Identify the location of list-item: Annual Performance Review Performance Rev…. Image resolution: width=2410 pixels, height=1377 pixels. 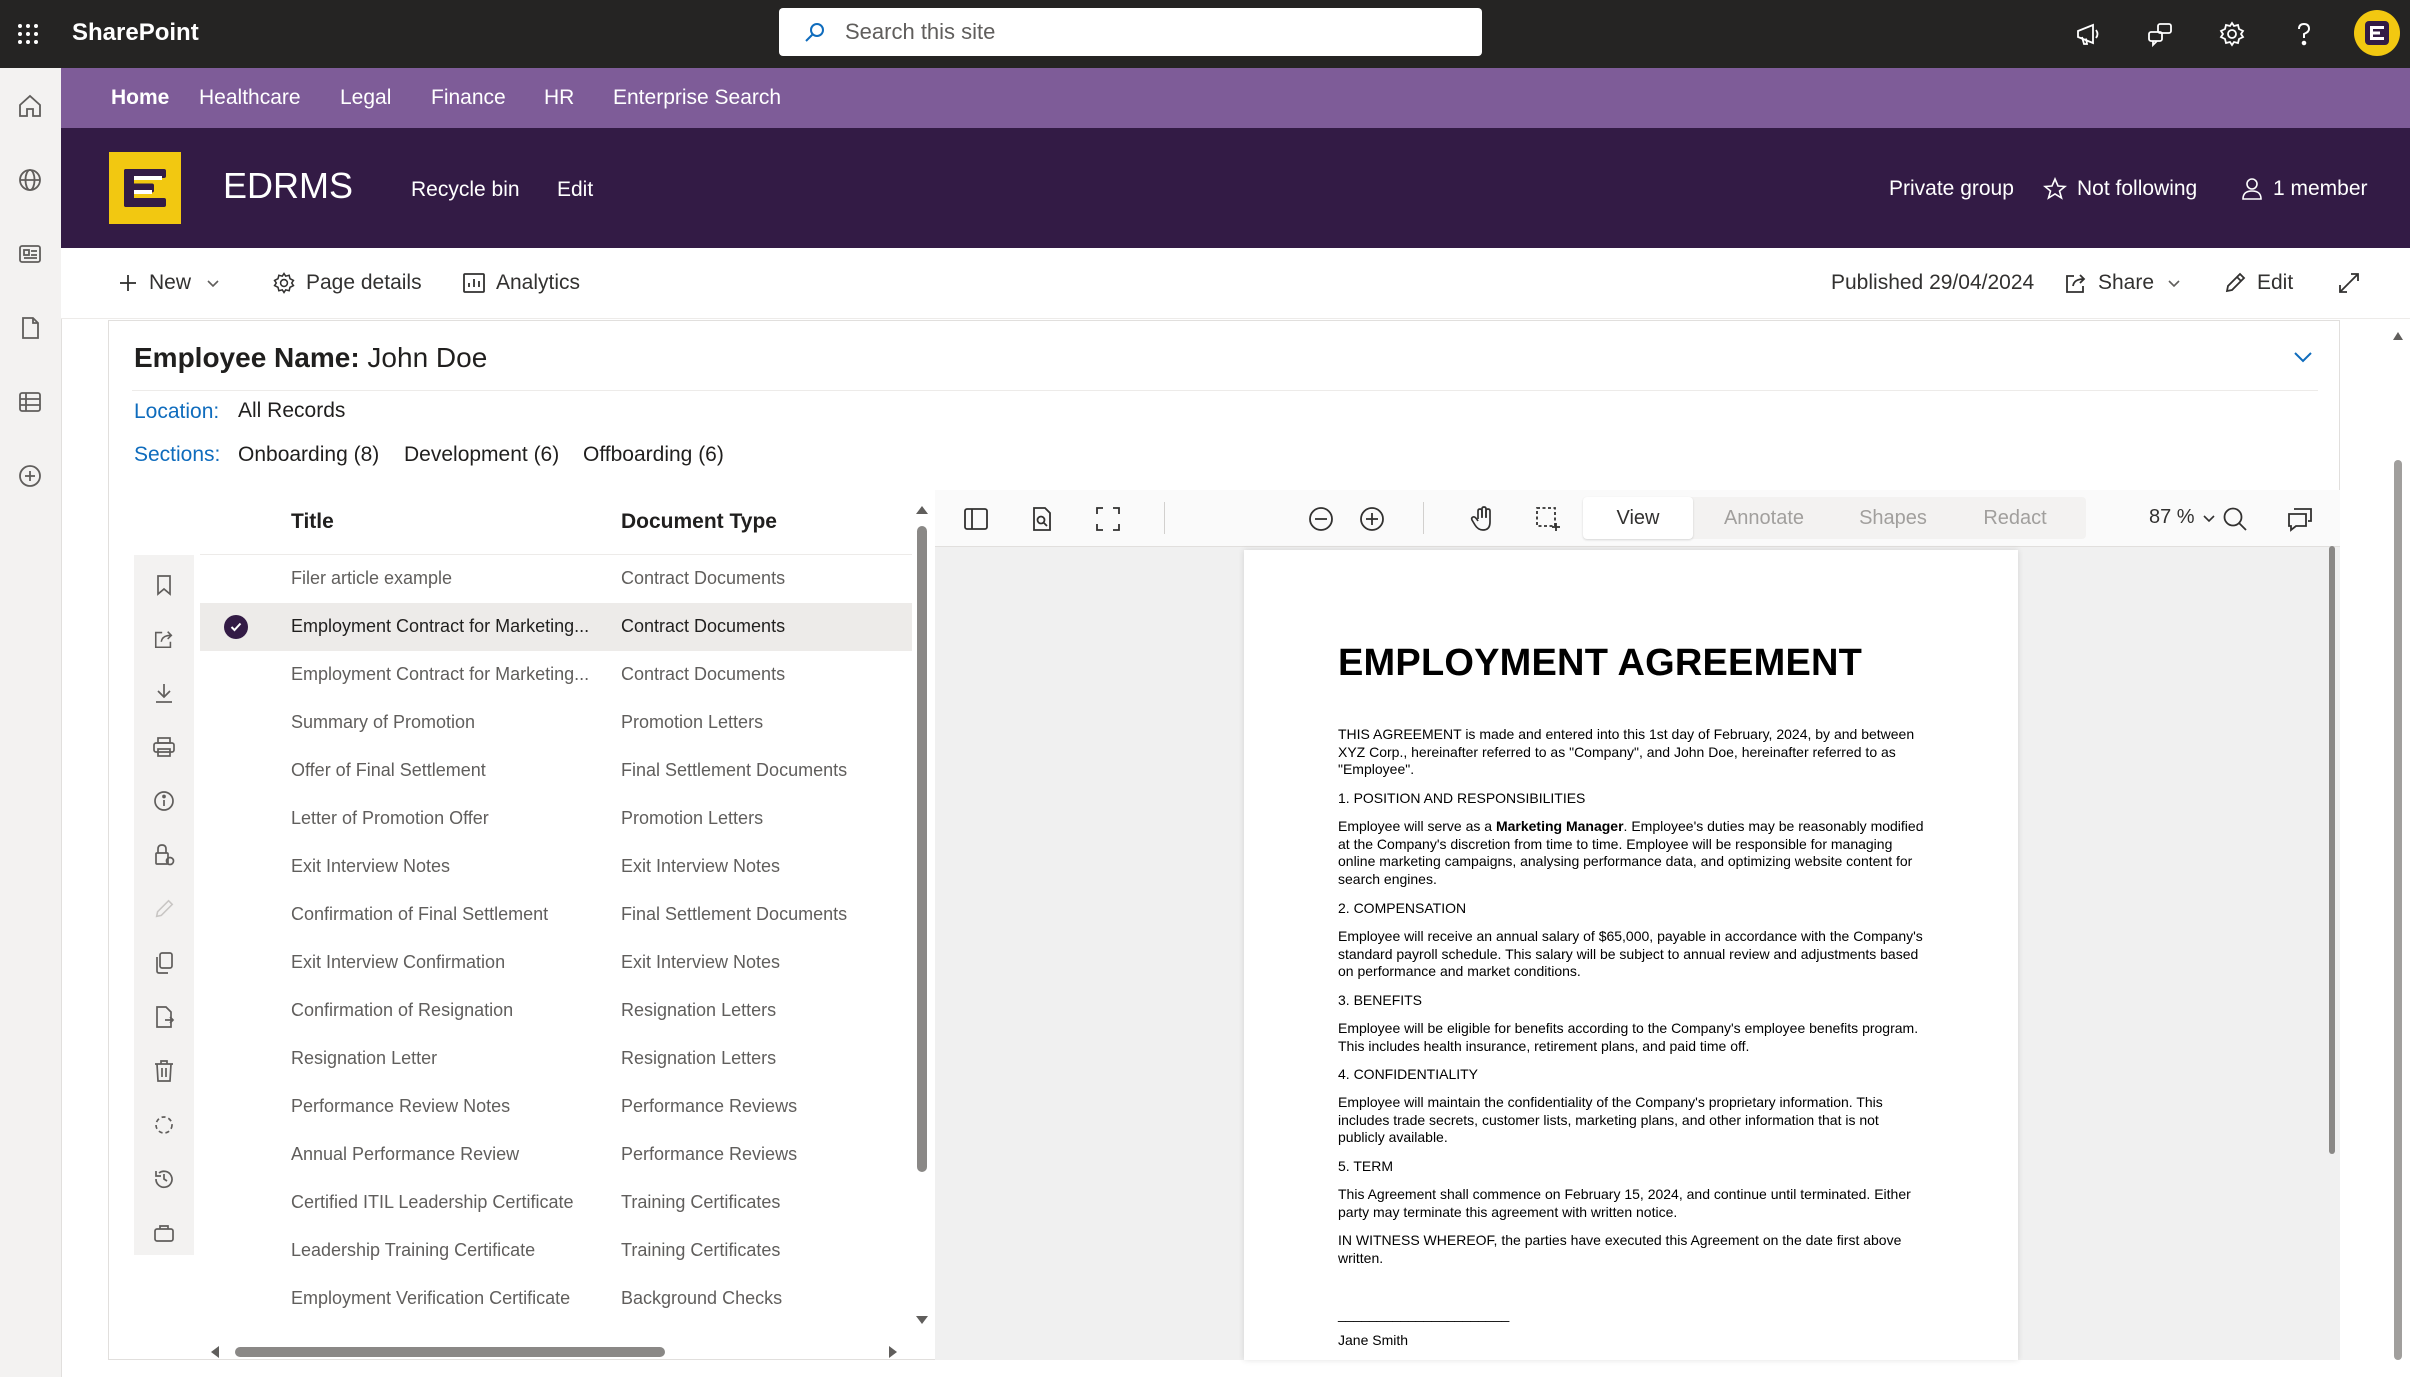
(556, 1155).